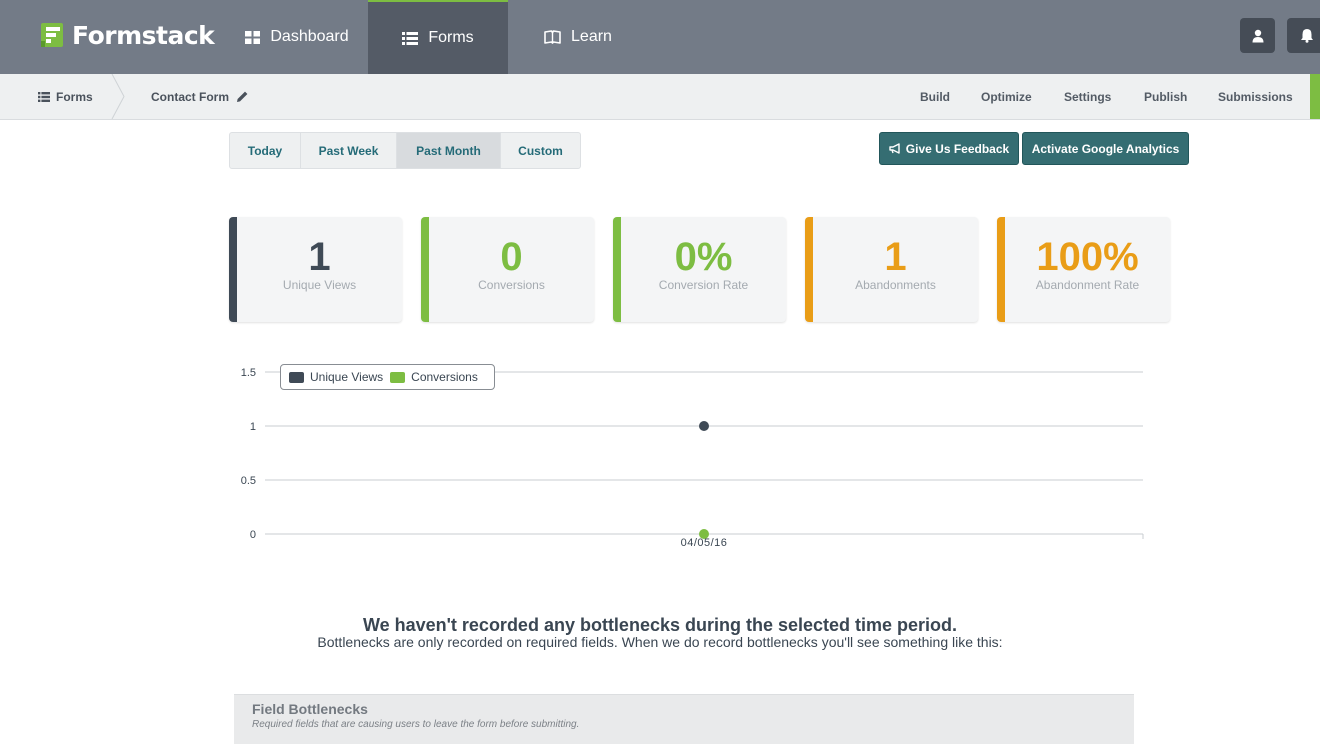 The height and width of the screenshot is (747, 1320). I want to click on y-tick-label: 1, so click(253, 427).